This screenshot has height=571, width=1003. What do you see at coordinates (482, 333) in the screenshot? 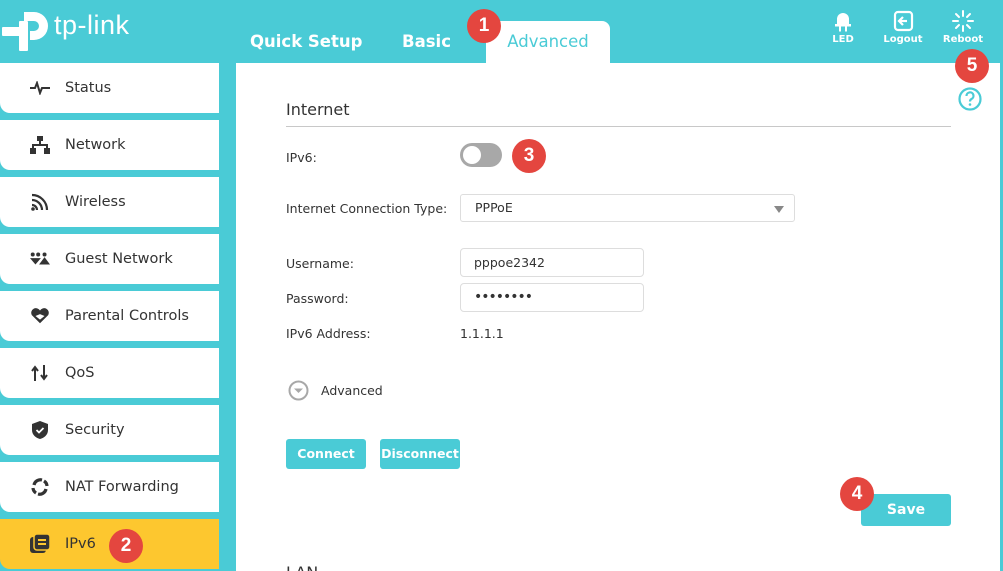
I see `ipv6-address-value: 1.1.1.1` at bounding box center [482, 333].